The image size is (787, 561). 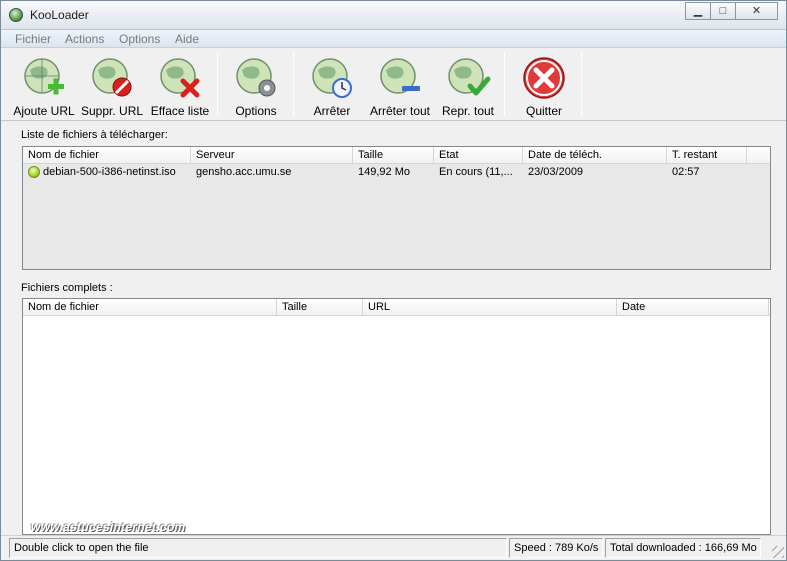 I want to click on col-size: Taille, so click(x=393, y=155).